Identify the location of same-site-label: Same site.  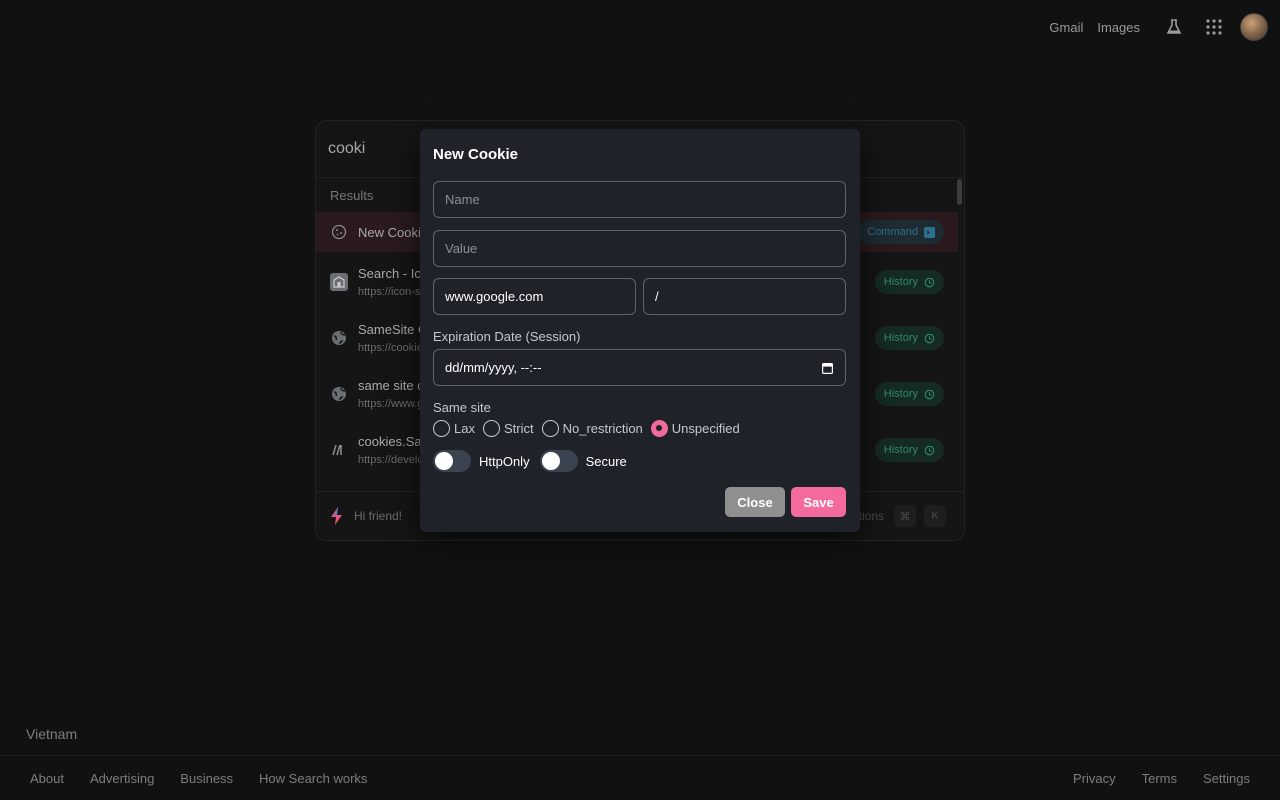
(462, 407).